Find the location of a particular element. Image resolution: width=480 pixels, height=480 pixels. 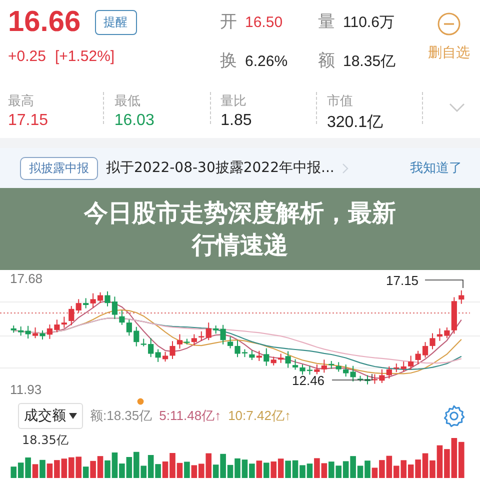

summary-value: 17.15 is located at coordinates (29, 121).